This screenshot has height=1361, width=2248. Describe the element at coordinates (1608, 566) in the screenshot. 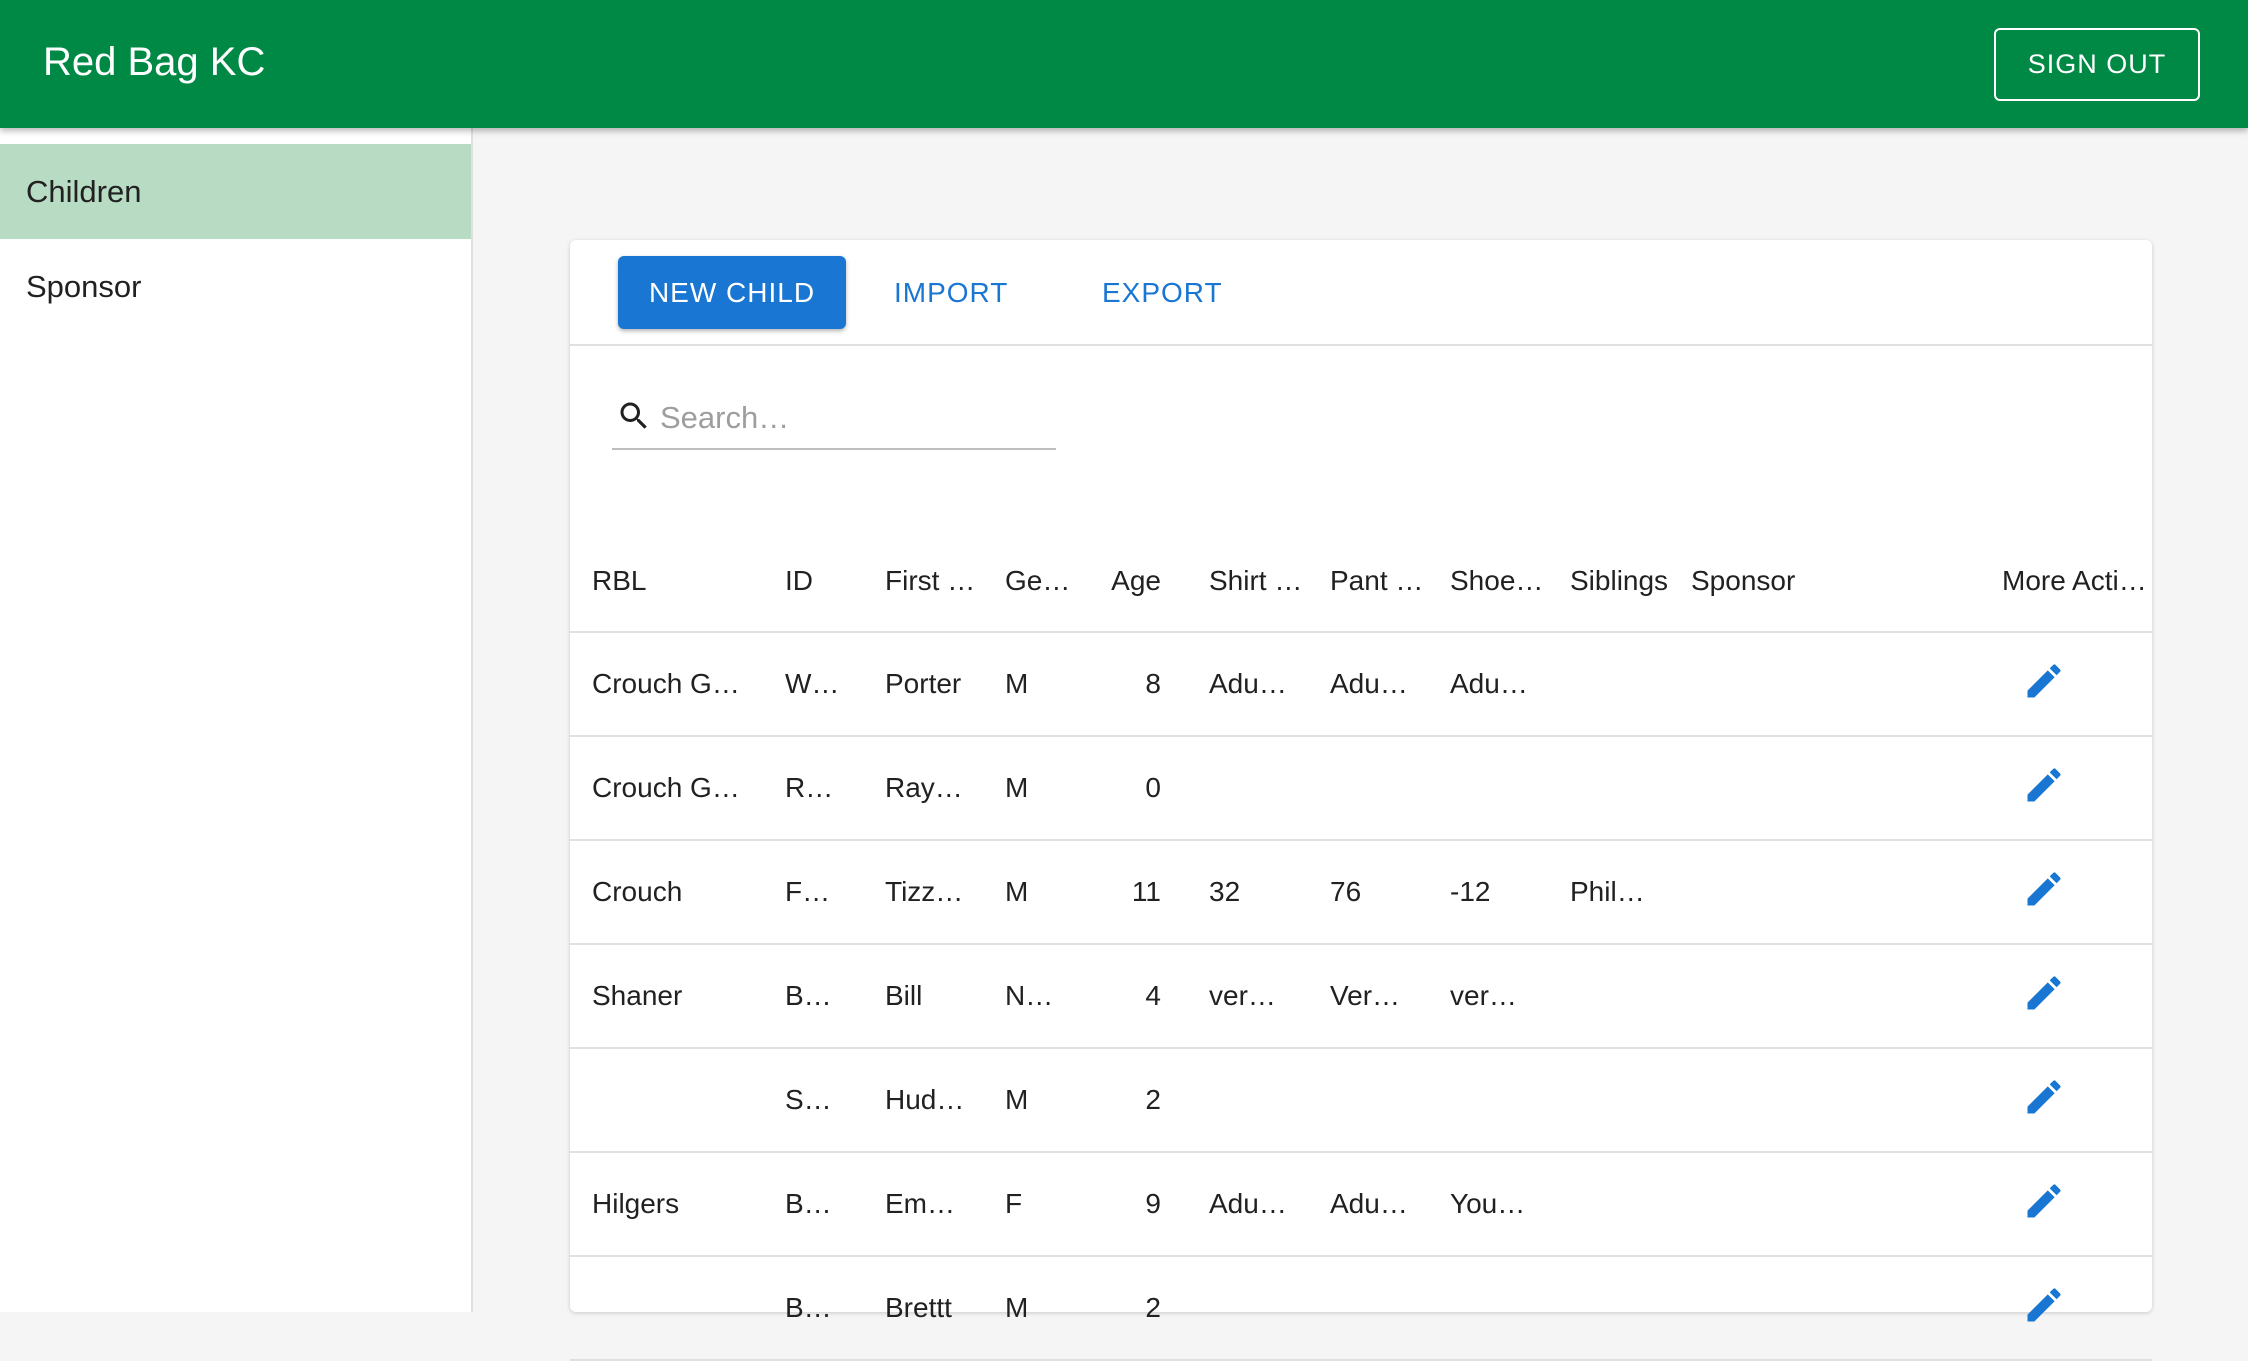

I see `column-header-siblings: Siblings` at that location.